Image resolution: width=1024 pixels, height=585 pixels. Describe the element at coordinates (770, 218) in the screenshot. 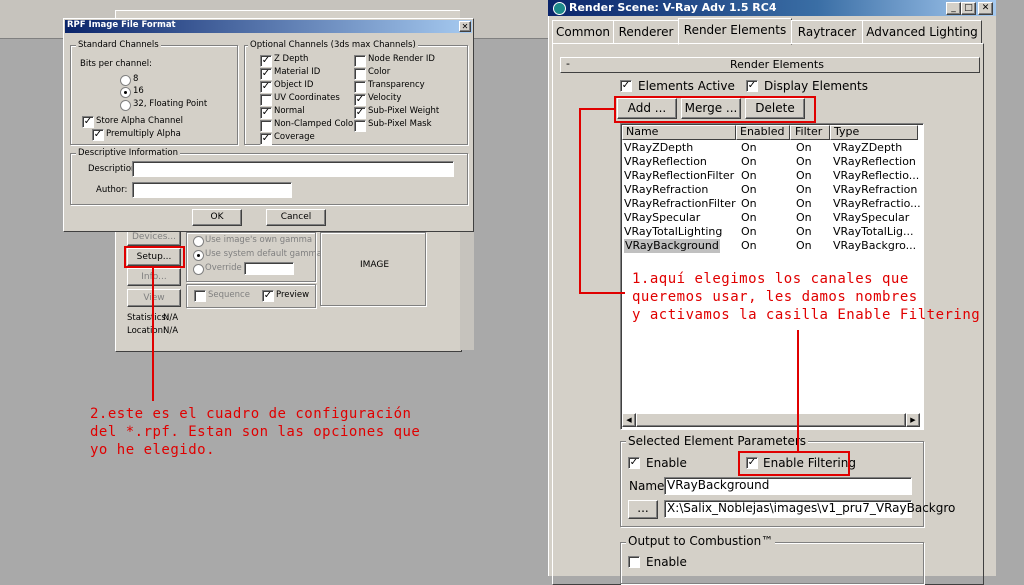

I see `table-row: VRaySpecular On On VRaySpecular` at that location.